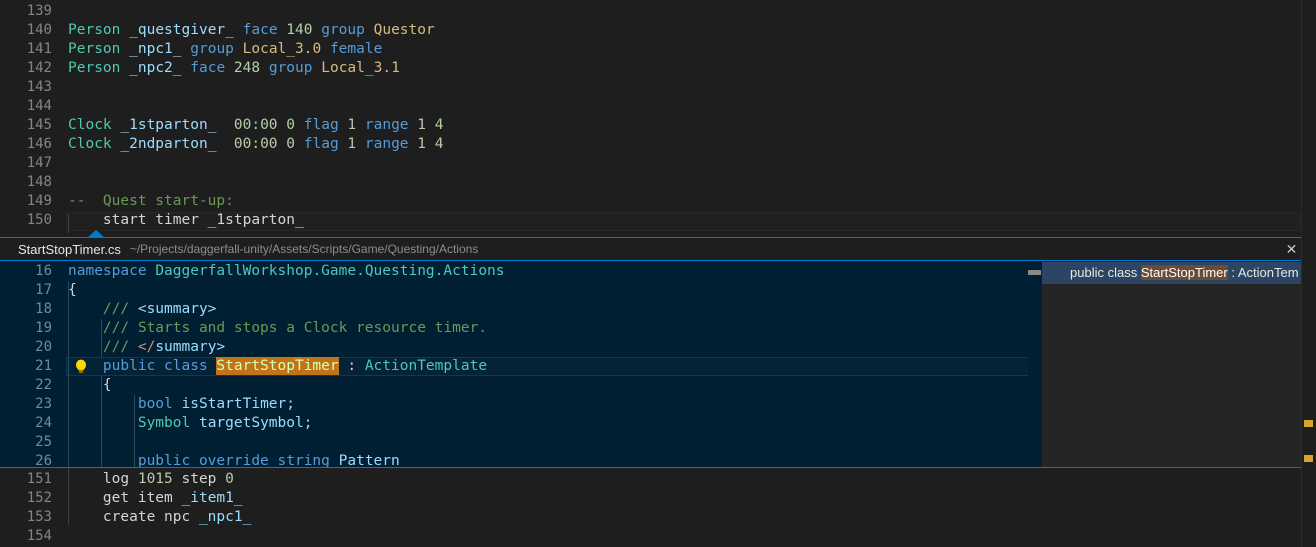  I want to click on line-number: 23, so click(43, 404).